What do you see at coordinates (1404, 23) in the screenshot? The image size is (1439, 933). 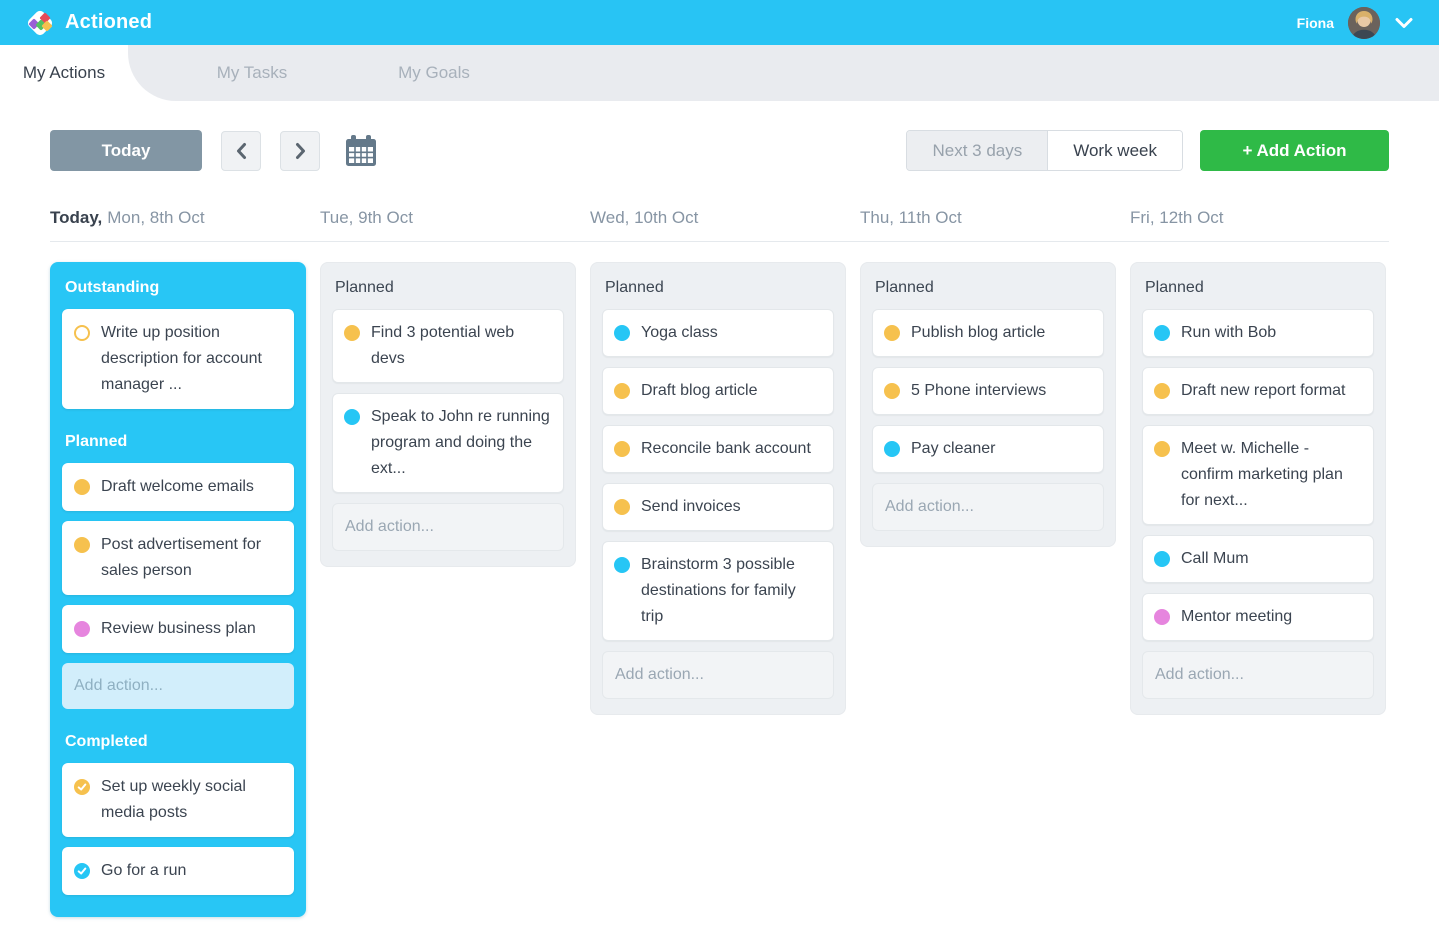 I see `chevron-down-icon` at bounding box center [1404, 23].